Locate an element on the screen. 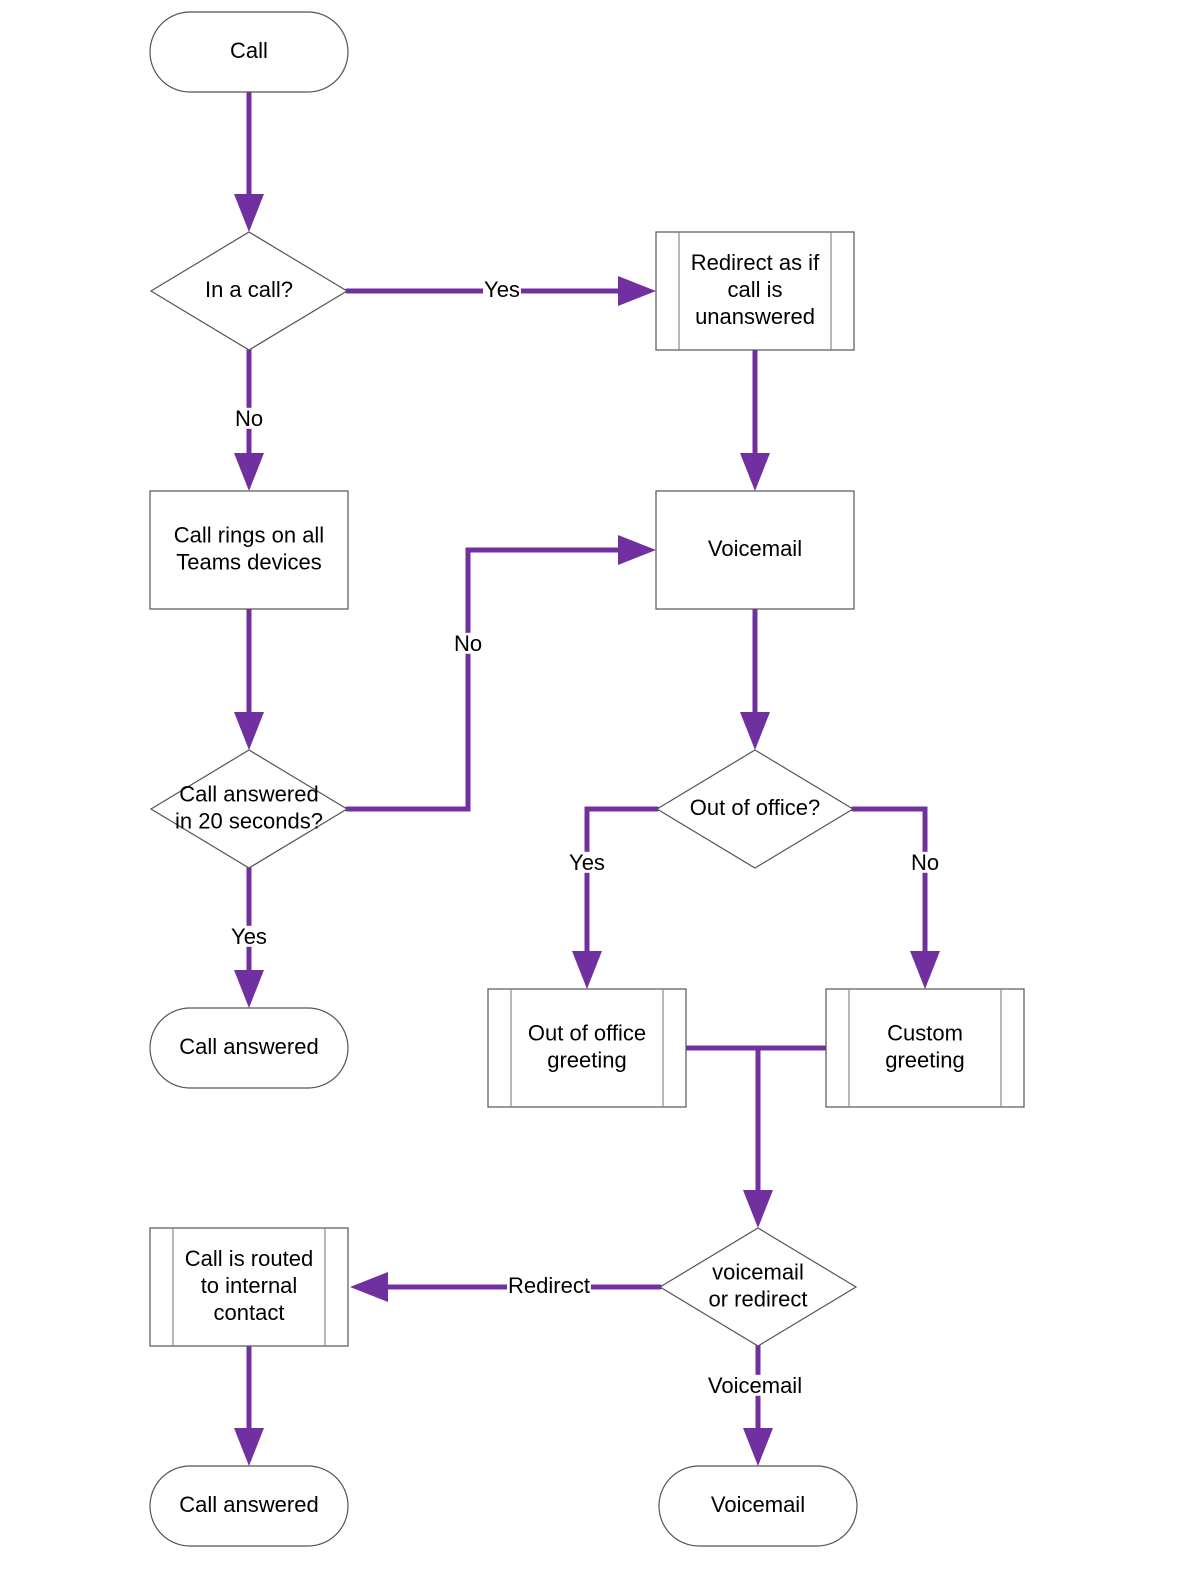 The image size is (1182, 1583). node-call-answered-1: Call answered is located at coordinates (249, 1048).